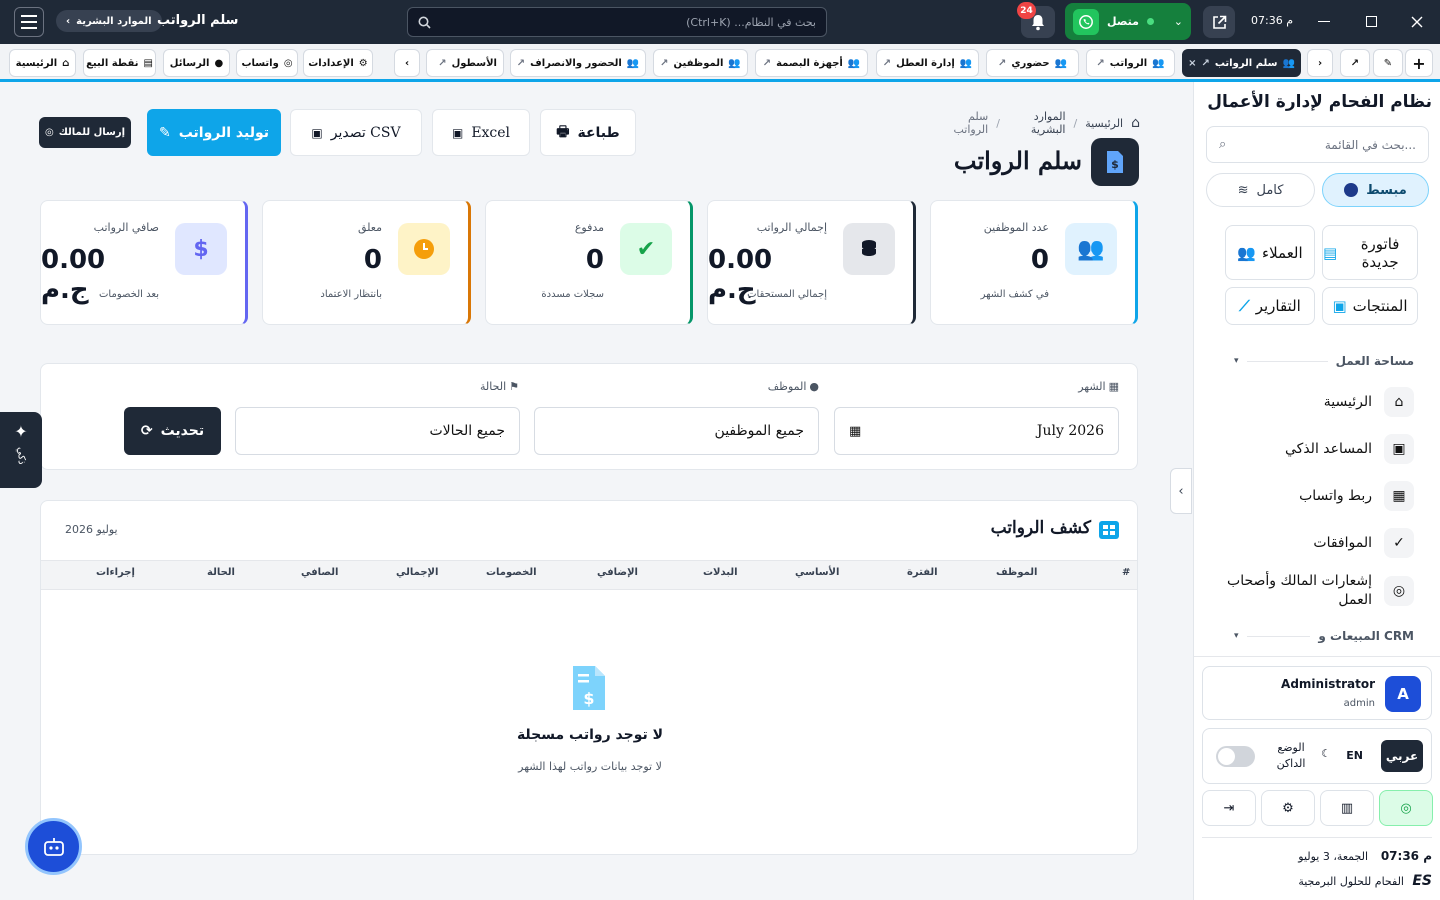 This screenshot has width=1440, height=900. What do you see at coordinates (1370, 252) in the screenshot?
I see `new-invoice-button: ▤ فاتورة جديدة` at bounding box center [1370, 252].